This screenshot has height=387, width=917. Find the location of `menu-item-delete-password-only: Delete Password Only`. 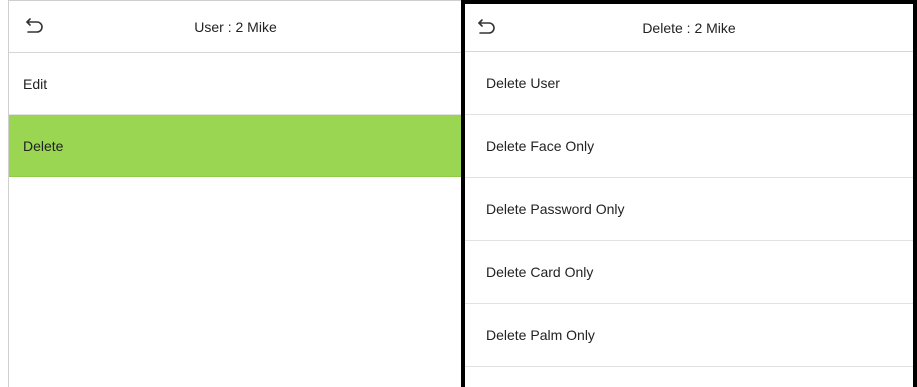

menu-item-delete-password-only: Delete Password Only is located at coordinates (689, 209).